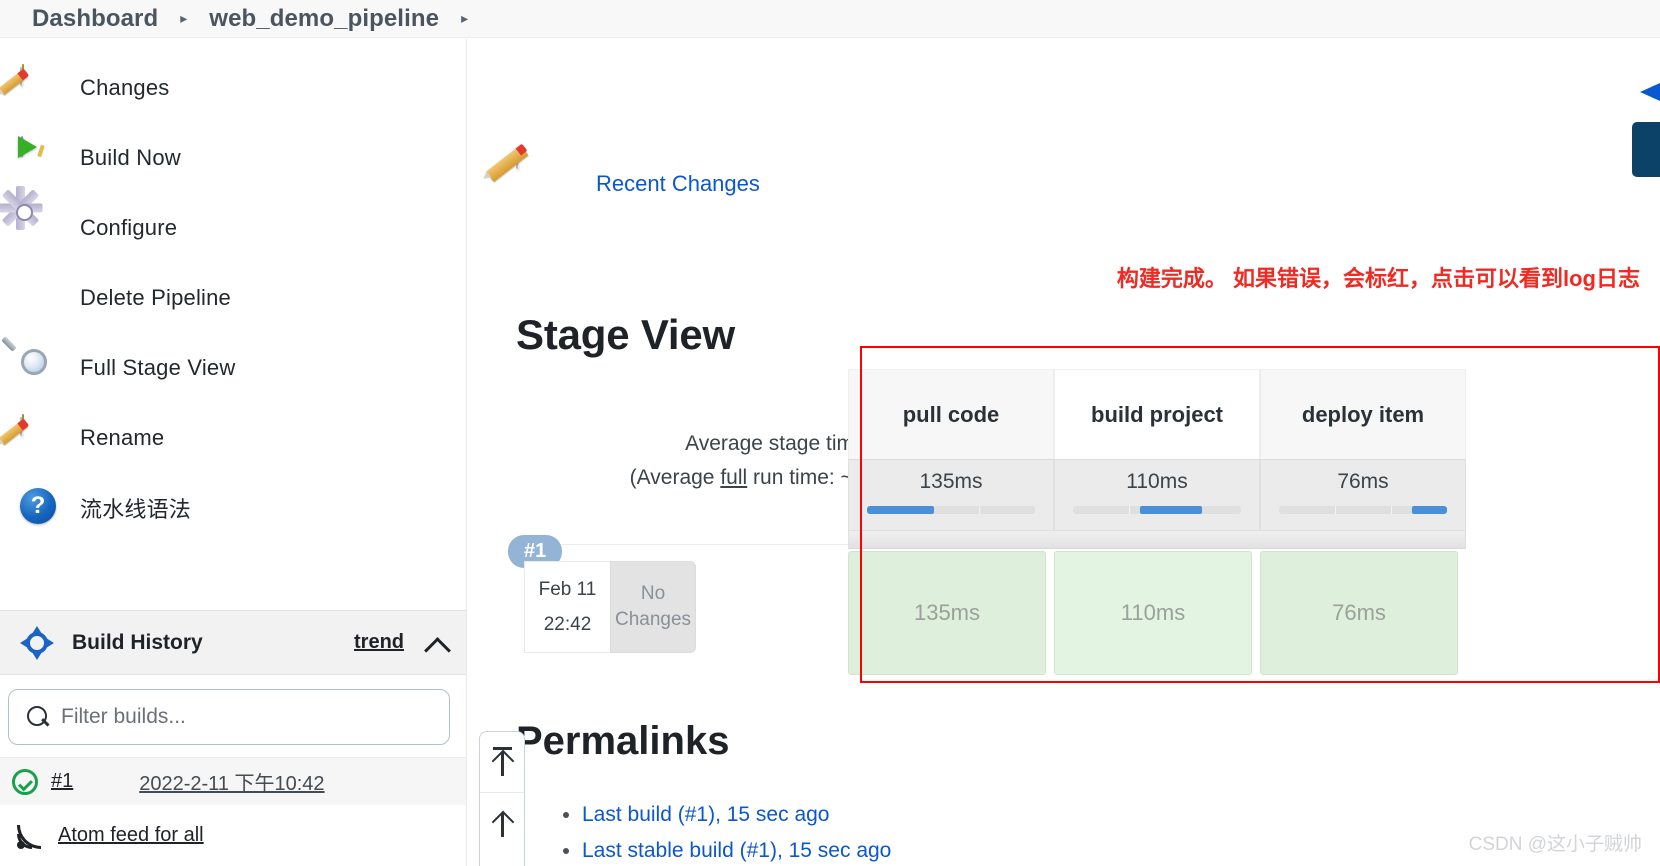 The height and width of the screenshot is (866, 1660). What do you see at coordinates (233, 438) in the screenshot?
I see `sidebar-item-rename: Rename` at bounding box center [233, 438].